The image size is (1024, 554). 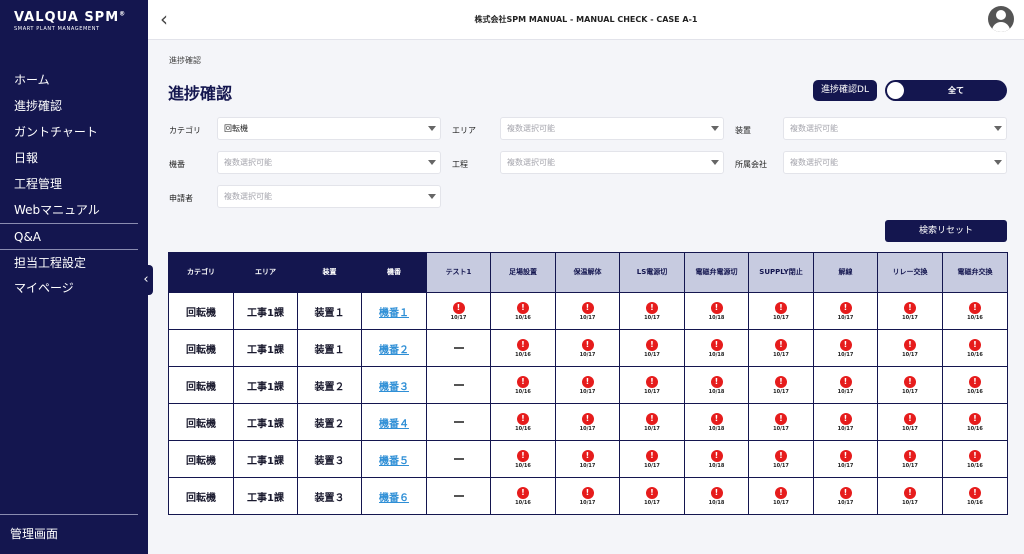 I want to click on sidebar-item-web-manual: Webマニュアル, so click(x=69, y=210).